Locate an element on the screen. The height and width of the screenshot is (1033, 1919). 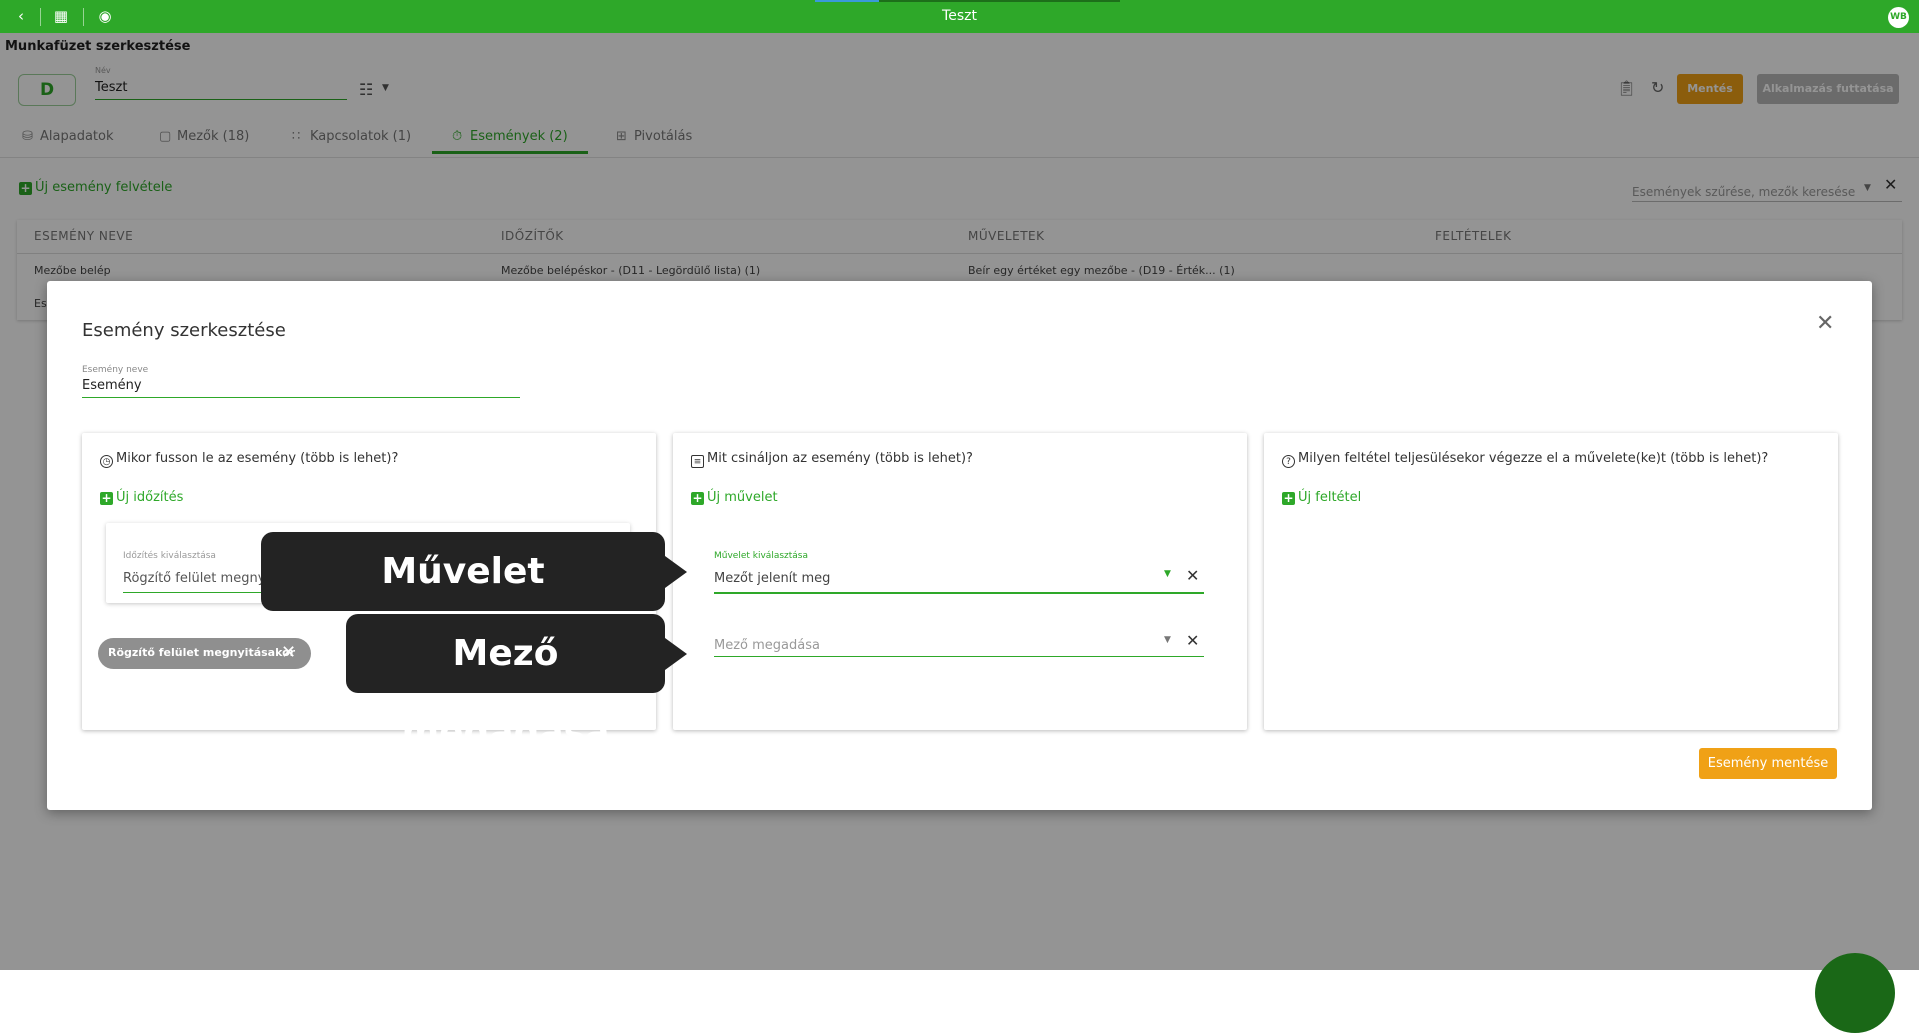
top-bar: ‹ ▦ ◉ Teszt WB is located at coordinates (959, 16).